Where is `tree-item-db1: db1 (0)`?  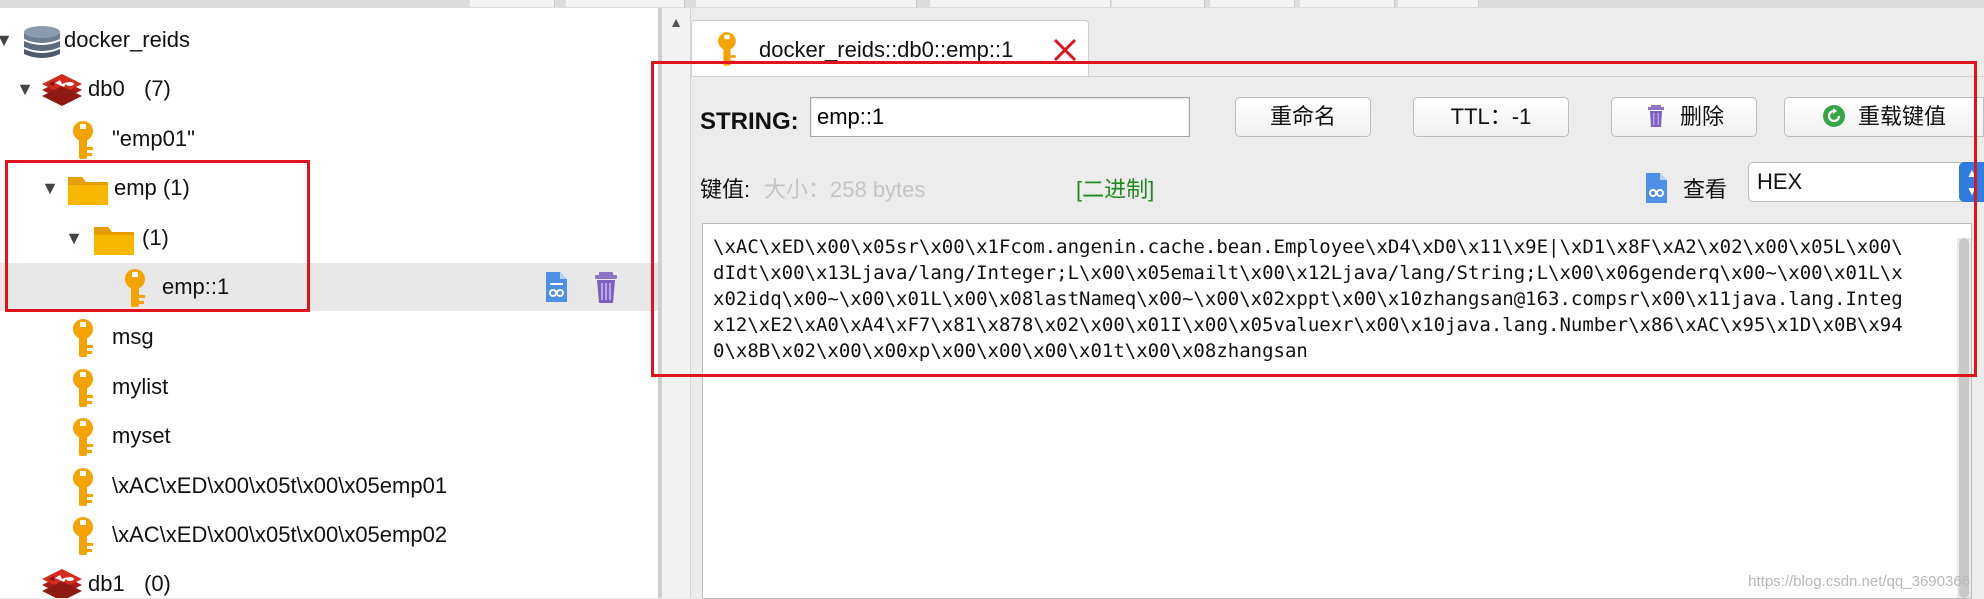 tree-item-db1: db1 (0) is located at coordinates (329, 579).